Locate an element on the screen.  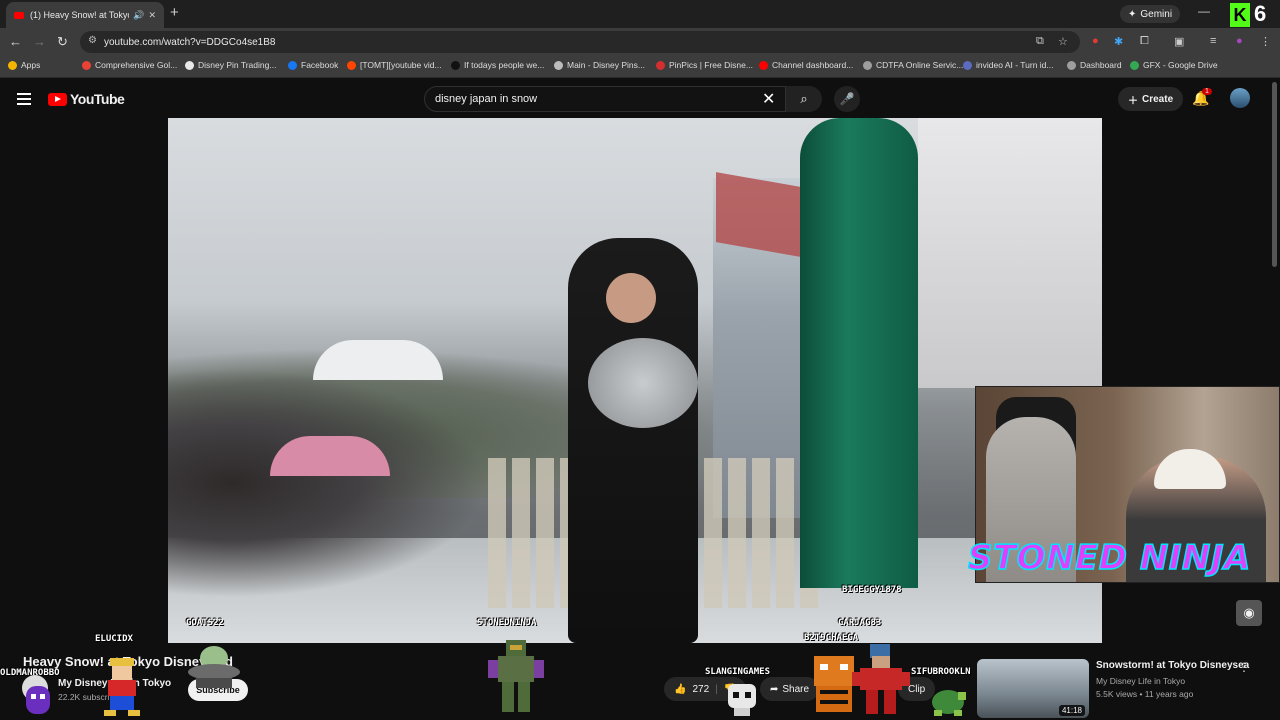
install-icon: ⧉ is located at coordinates (1040, 41).